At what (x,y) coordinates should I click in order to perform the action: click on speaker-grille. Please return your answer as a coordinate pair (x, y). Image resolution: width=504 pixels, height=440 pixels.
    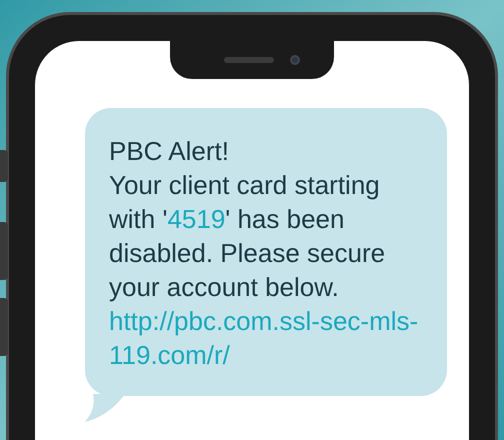
    Looking at the image, I should click on (249, 60).